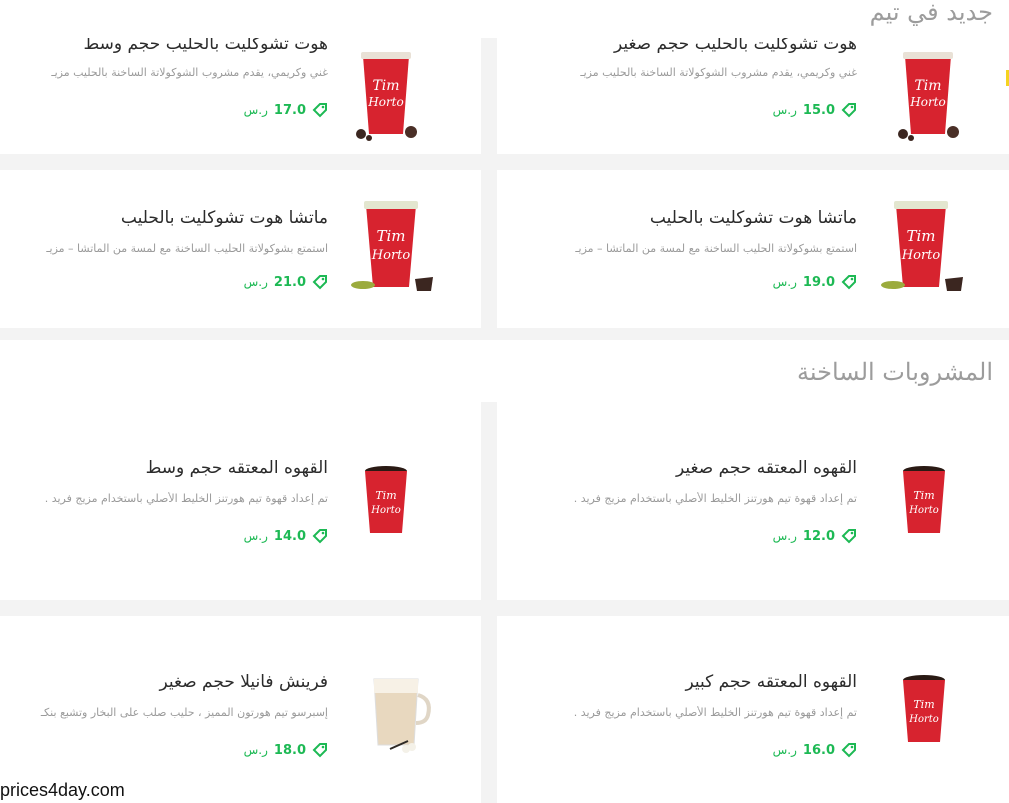 Image resolution: width=1009 pixels, height=803 pixels. Describe the element at coordinates (766, 468) in the screenshot. I see `item-name: القهوه المعتقه حجم صغير` at that location.